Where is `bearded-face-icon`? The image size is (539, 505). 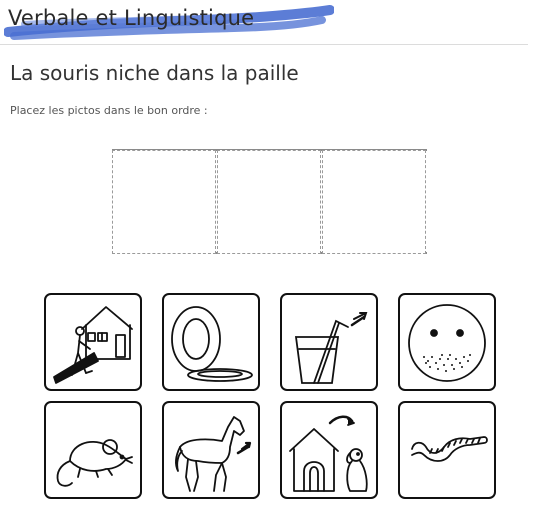
bearded-face-icon is located at coordinates (447, 343).